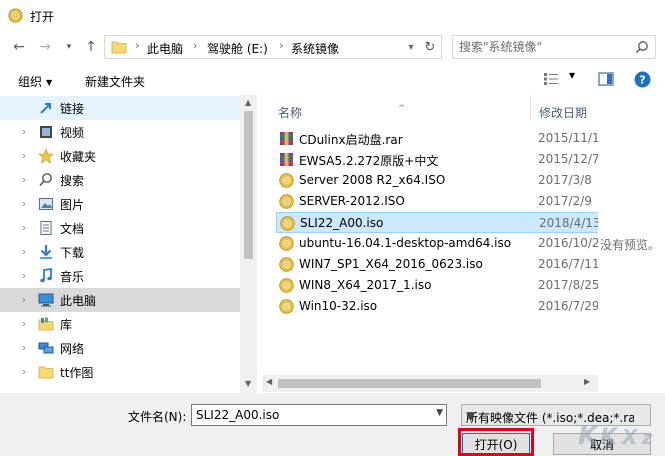  What do you see at coordinates (120, 252) in the screenshot?
I see `nav-item: › 下载` at bounding box center [120, 252].